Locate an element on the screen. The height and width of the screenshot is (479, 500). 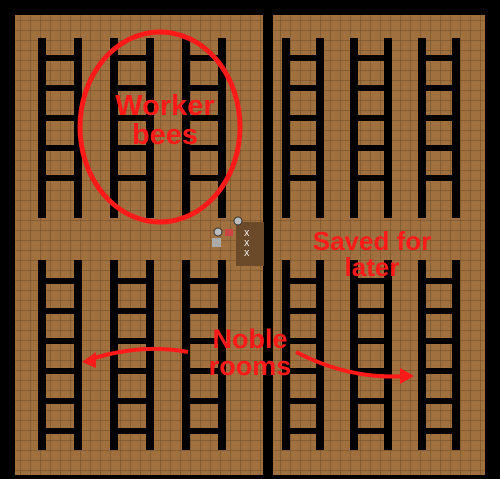
worker-bees-label: Worker bees is located at coordinates (165, 120).